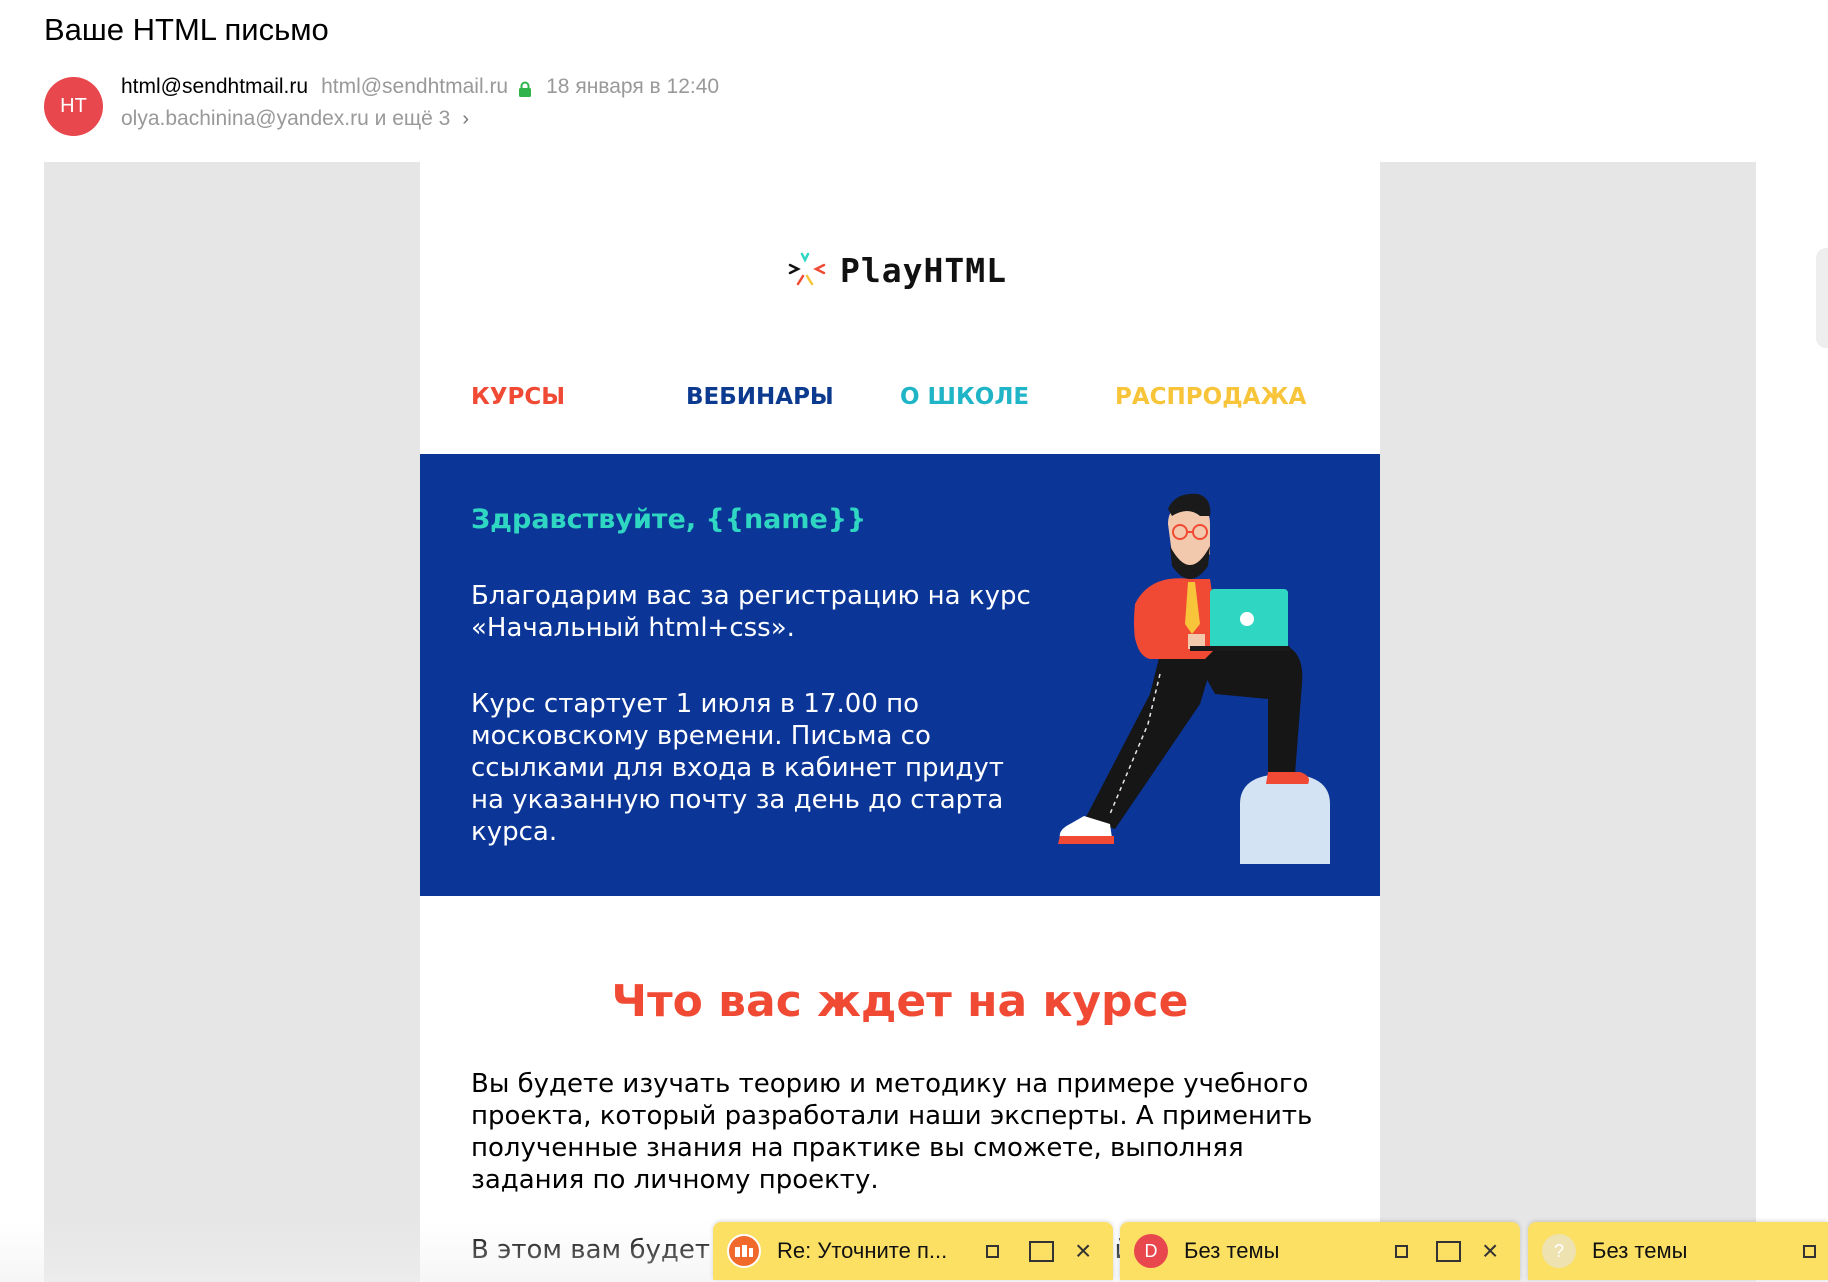  Describe the element at coordinates (525, 88) in the screenshot. I see `lock-icon` at that location.